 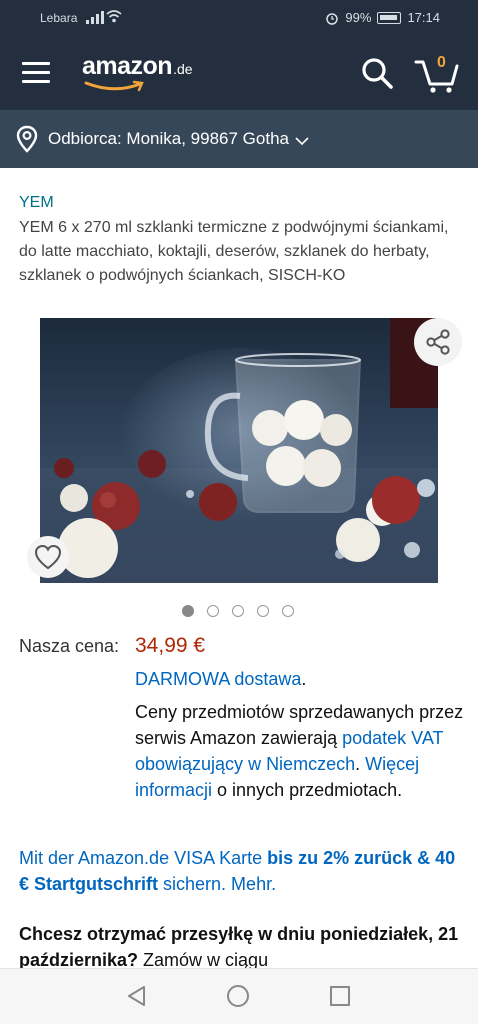 What do you see at coordinates (360, 764) in the screenshot?
I see `vat-text-part2: .` at bounding box center [360, 764].